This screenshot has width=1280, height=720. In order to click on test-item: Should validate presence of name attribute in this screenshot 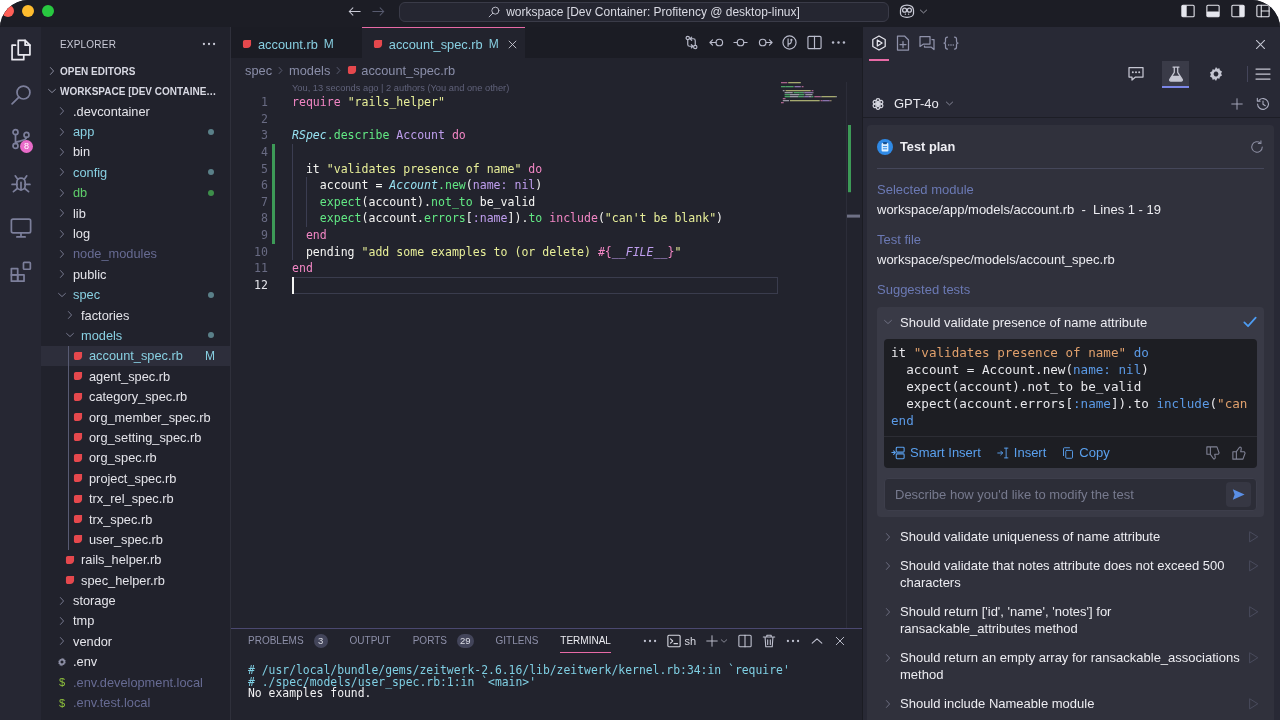, I will do `click(1070, 322)`.